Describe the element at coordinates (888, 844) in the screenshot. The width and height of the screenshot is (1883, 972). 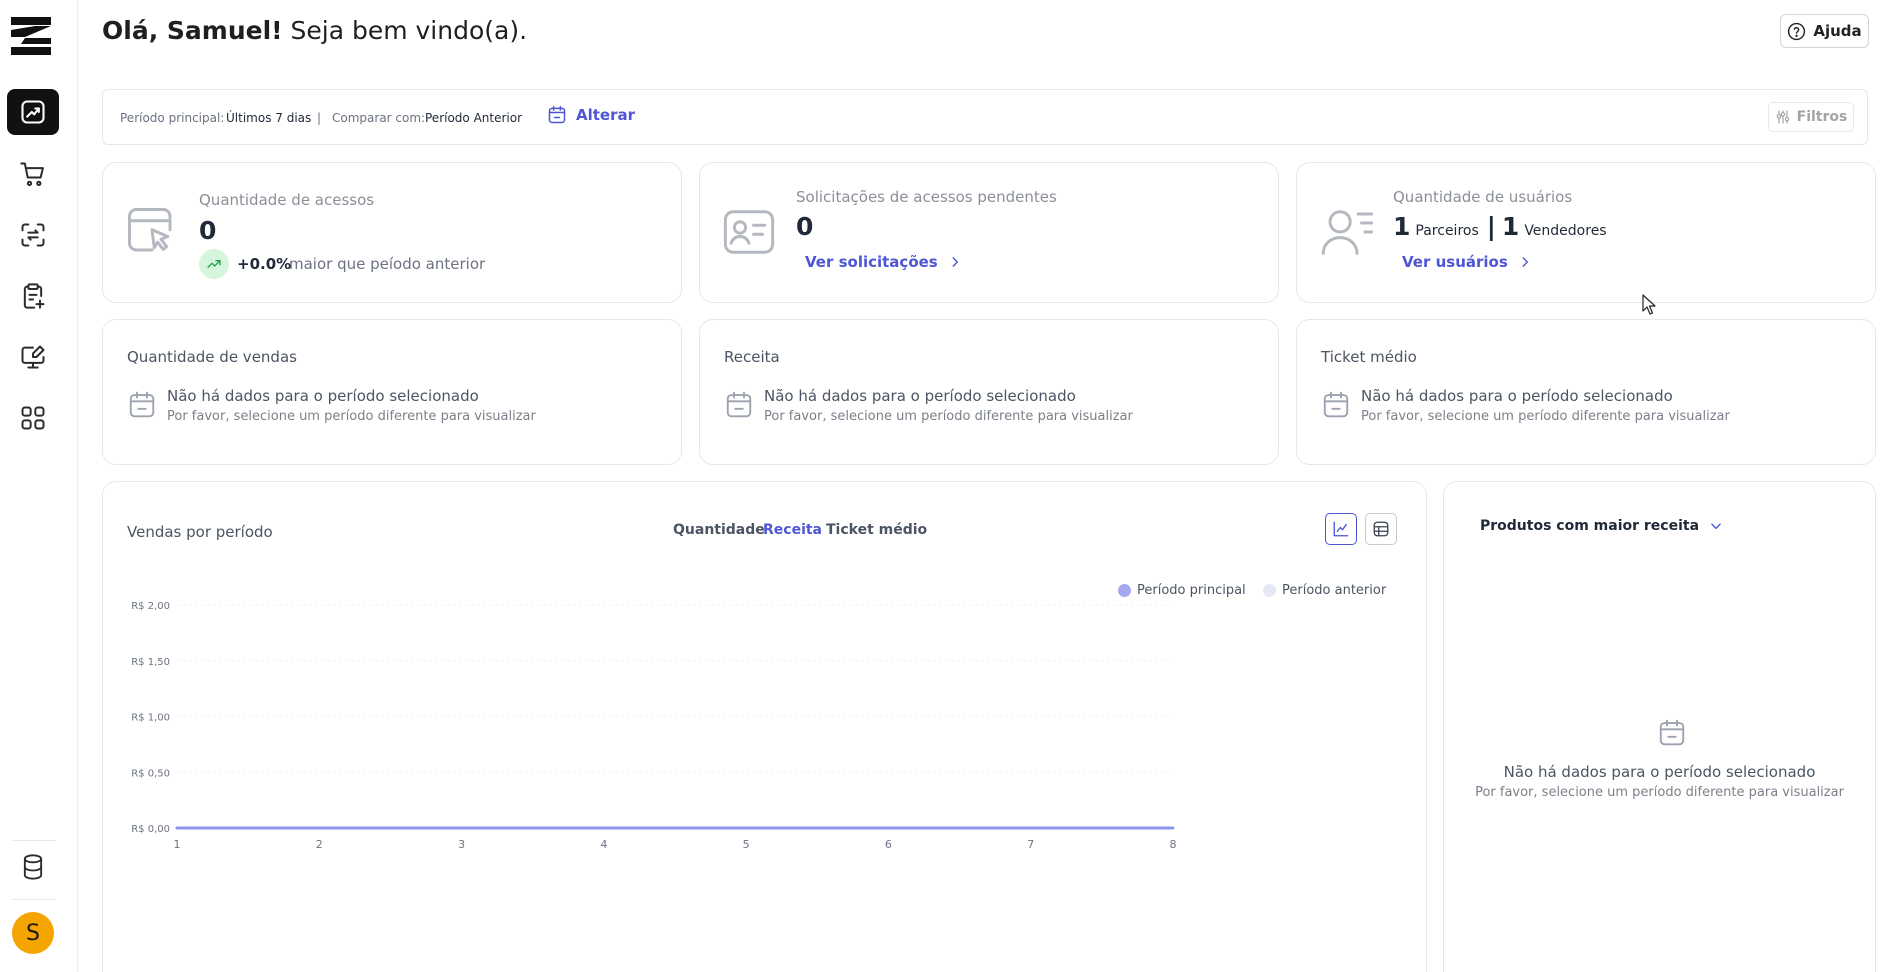
I see `x-tick-label: 6` at that location.